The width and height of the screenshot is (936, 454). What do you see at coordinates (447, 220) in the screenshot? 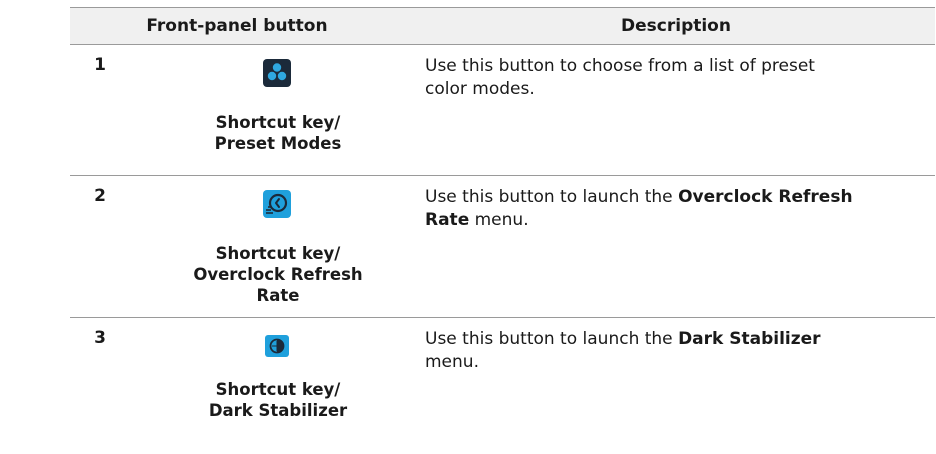
I see `desc-bold-text: Rate` at bounding box center [447, 220].